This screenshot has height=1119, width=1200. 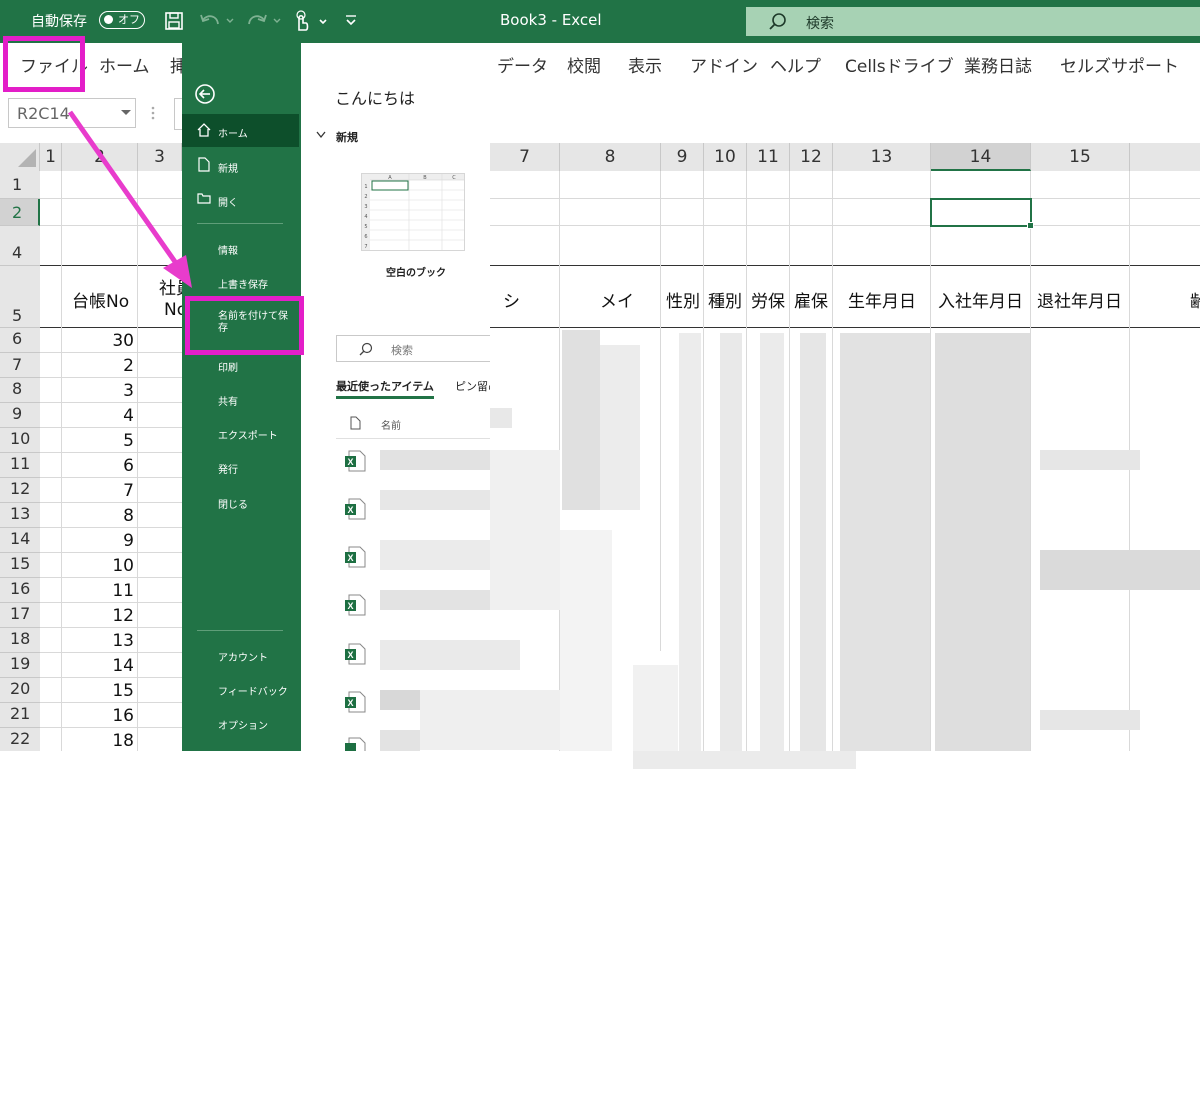 I want to click on tab-review: 校閲, so click(x=584, y=64).